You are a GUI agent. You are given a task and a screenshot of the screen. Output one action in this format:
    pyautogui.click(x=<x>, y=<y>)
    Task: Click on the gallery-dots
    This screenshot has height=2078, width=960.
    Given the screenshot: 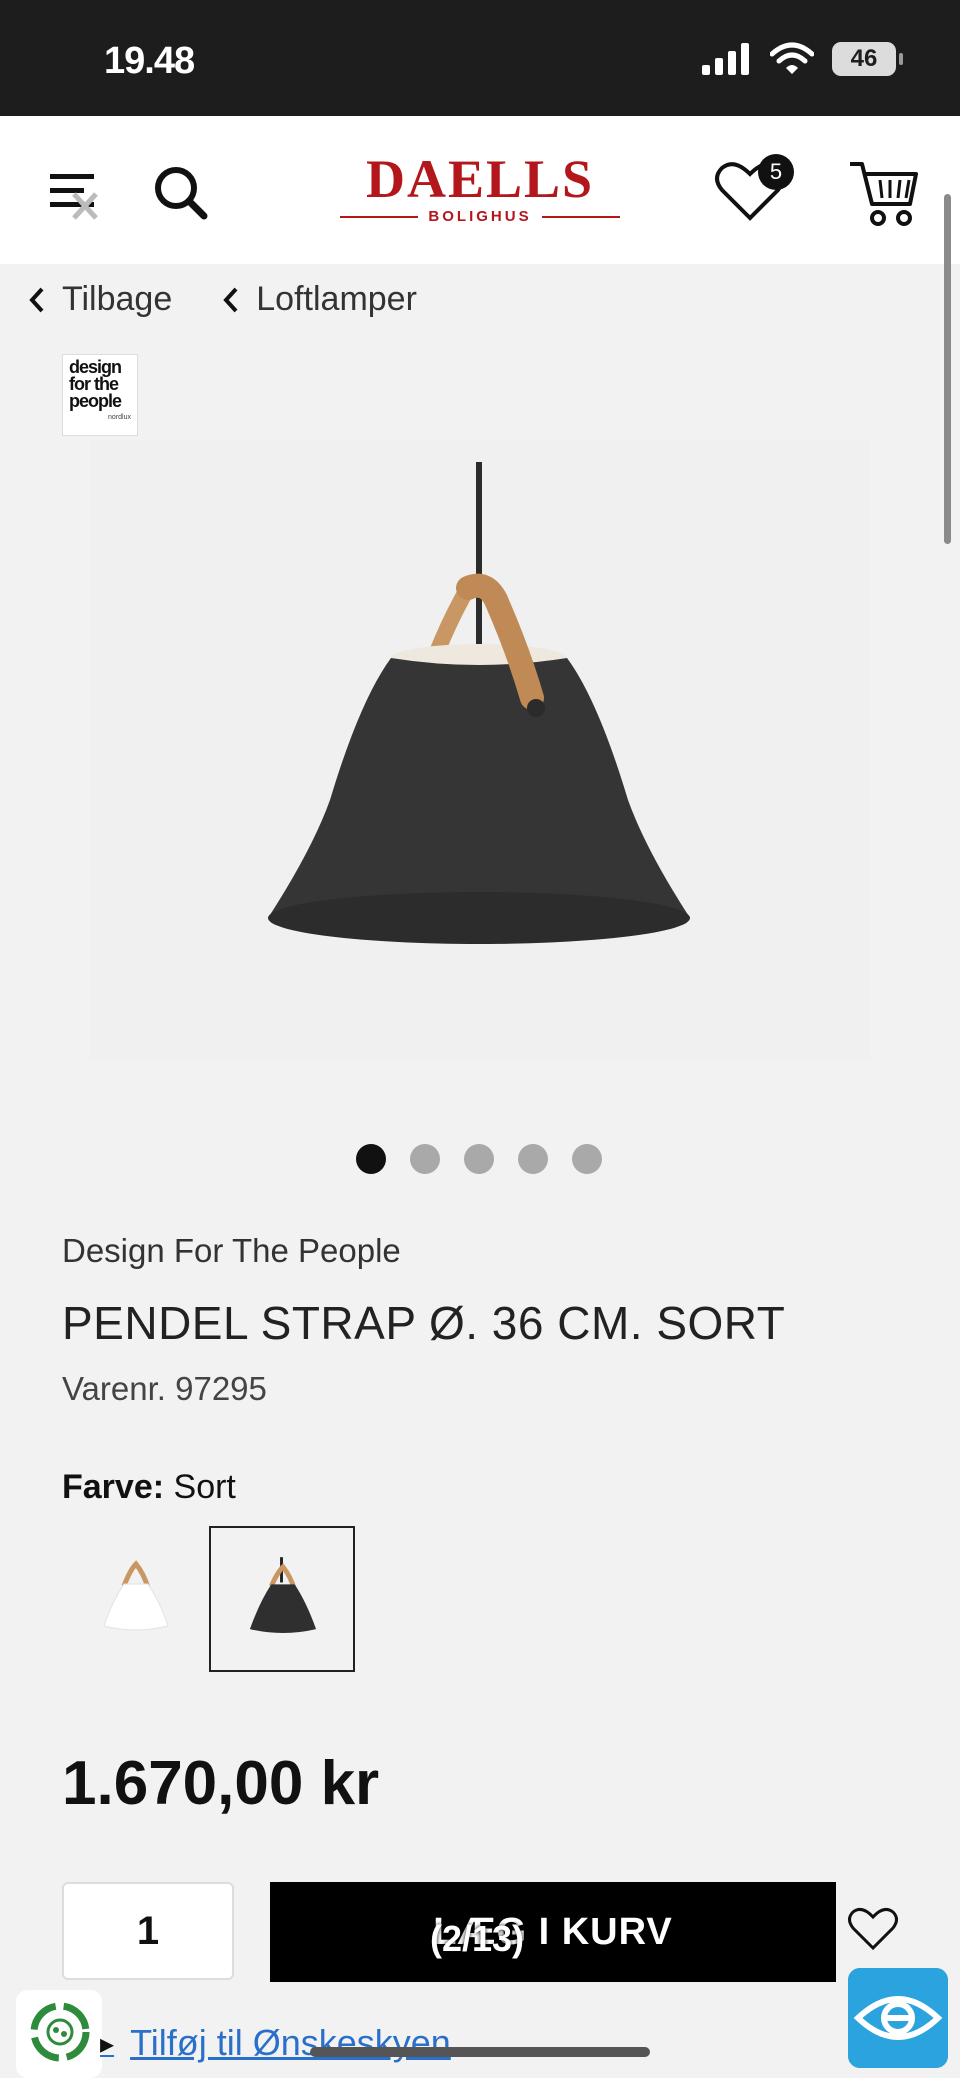 What is the action you would take?
    pyautogui.click(x=479, y=1159)
    